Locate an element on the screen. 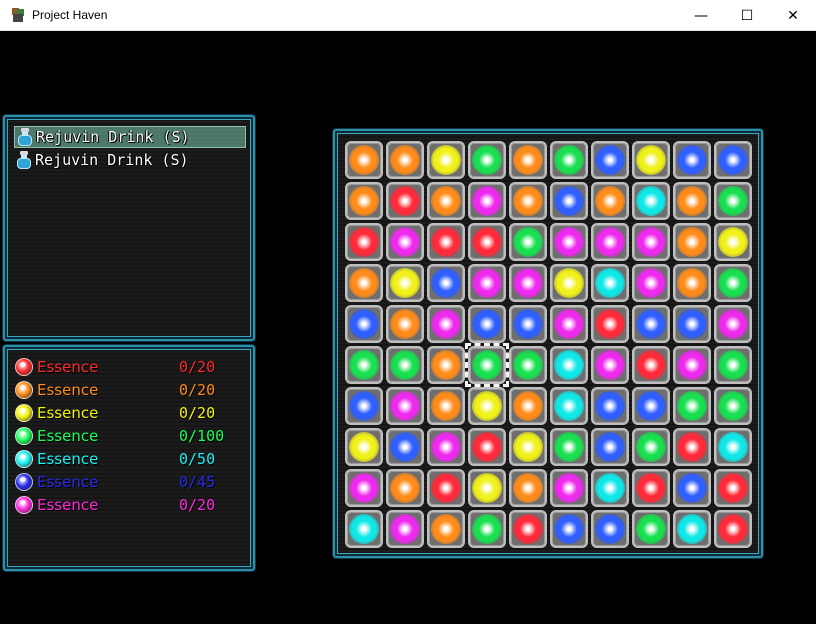  close-button: ✕ is located at coordinates (793, 15).